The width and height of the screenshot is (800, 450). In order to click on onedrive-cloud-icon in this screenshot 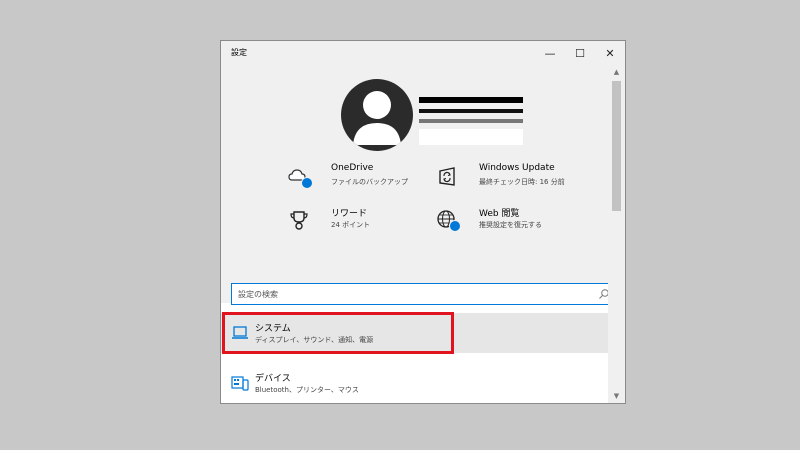, I will do `click(300, 177)`.